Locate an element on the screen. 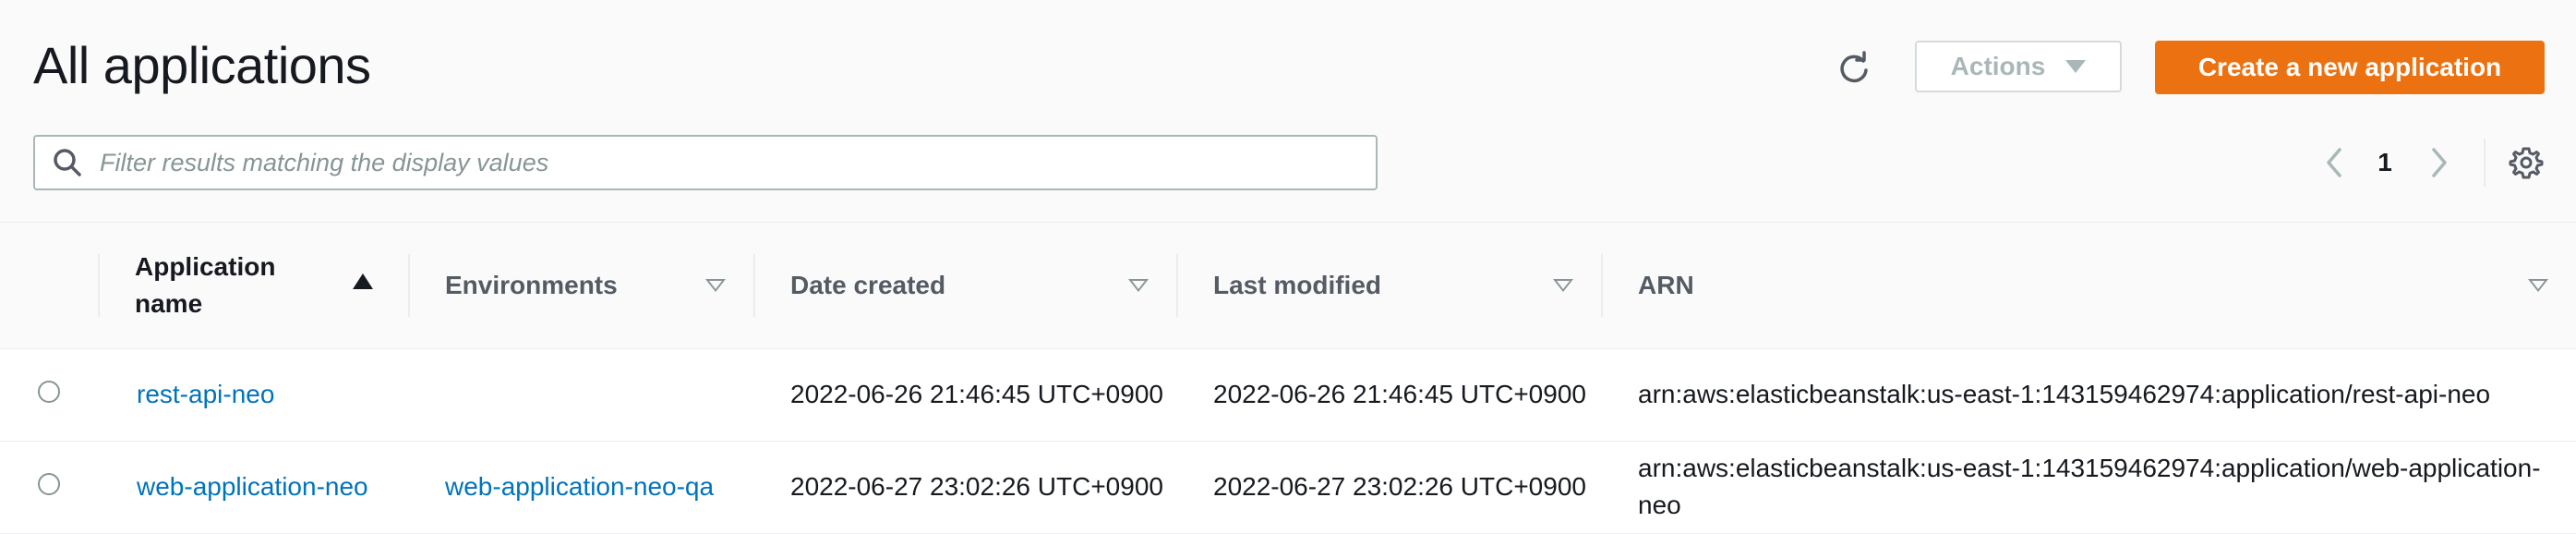 This screenshot has height=534, width=2576. column-header-last-modified: Last modified is located at coordinates (1388, 286).